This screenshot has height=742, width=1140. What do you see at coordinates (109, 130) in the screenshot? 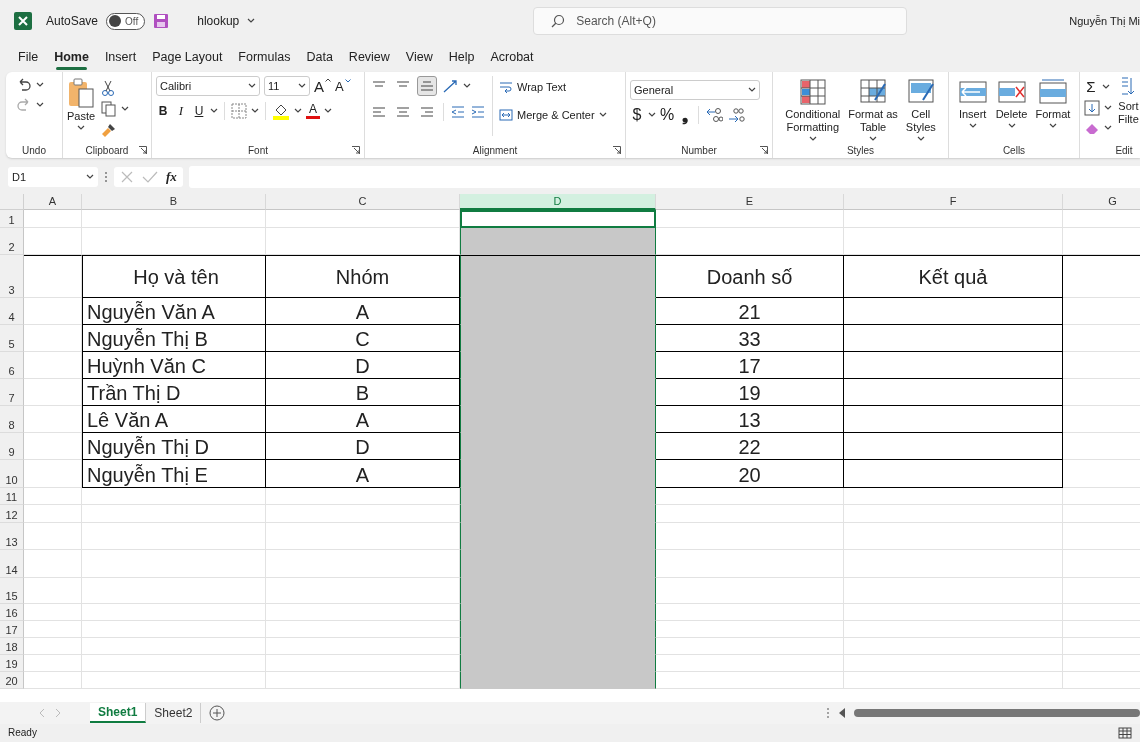
I see `paintbrush-icon` at bounding box center [109, 130].